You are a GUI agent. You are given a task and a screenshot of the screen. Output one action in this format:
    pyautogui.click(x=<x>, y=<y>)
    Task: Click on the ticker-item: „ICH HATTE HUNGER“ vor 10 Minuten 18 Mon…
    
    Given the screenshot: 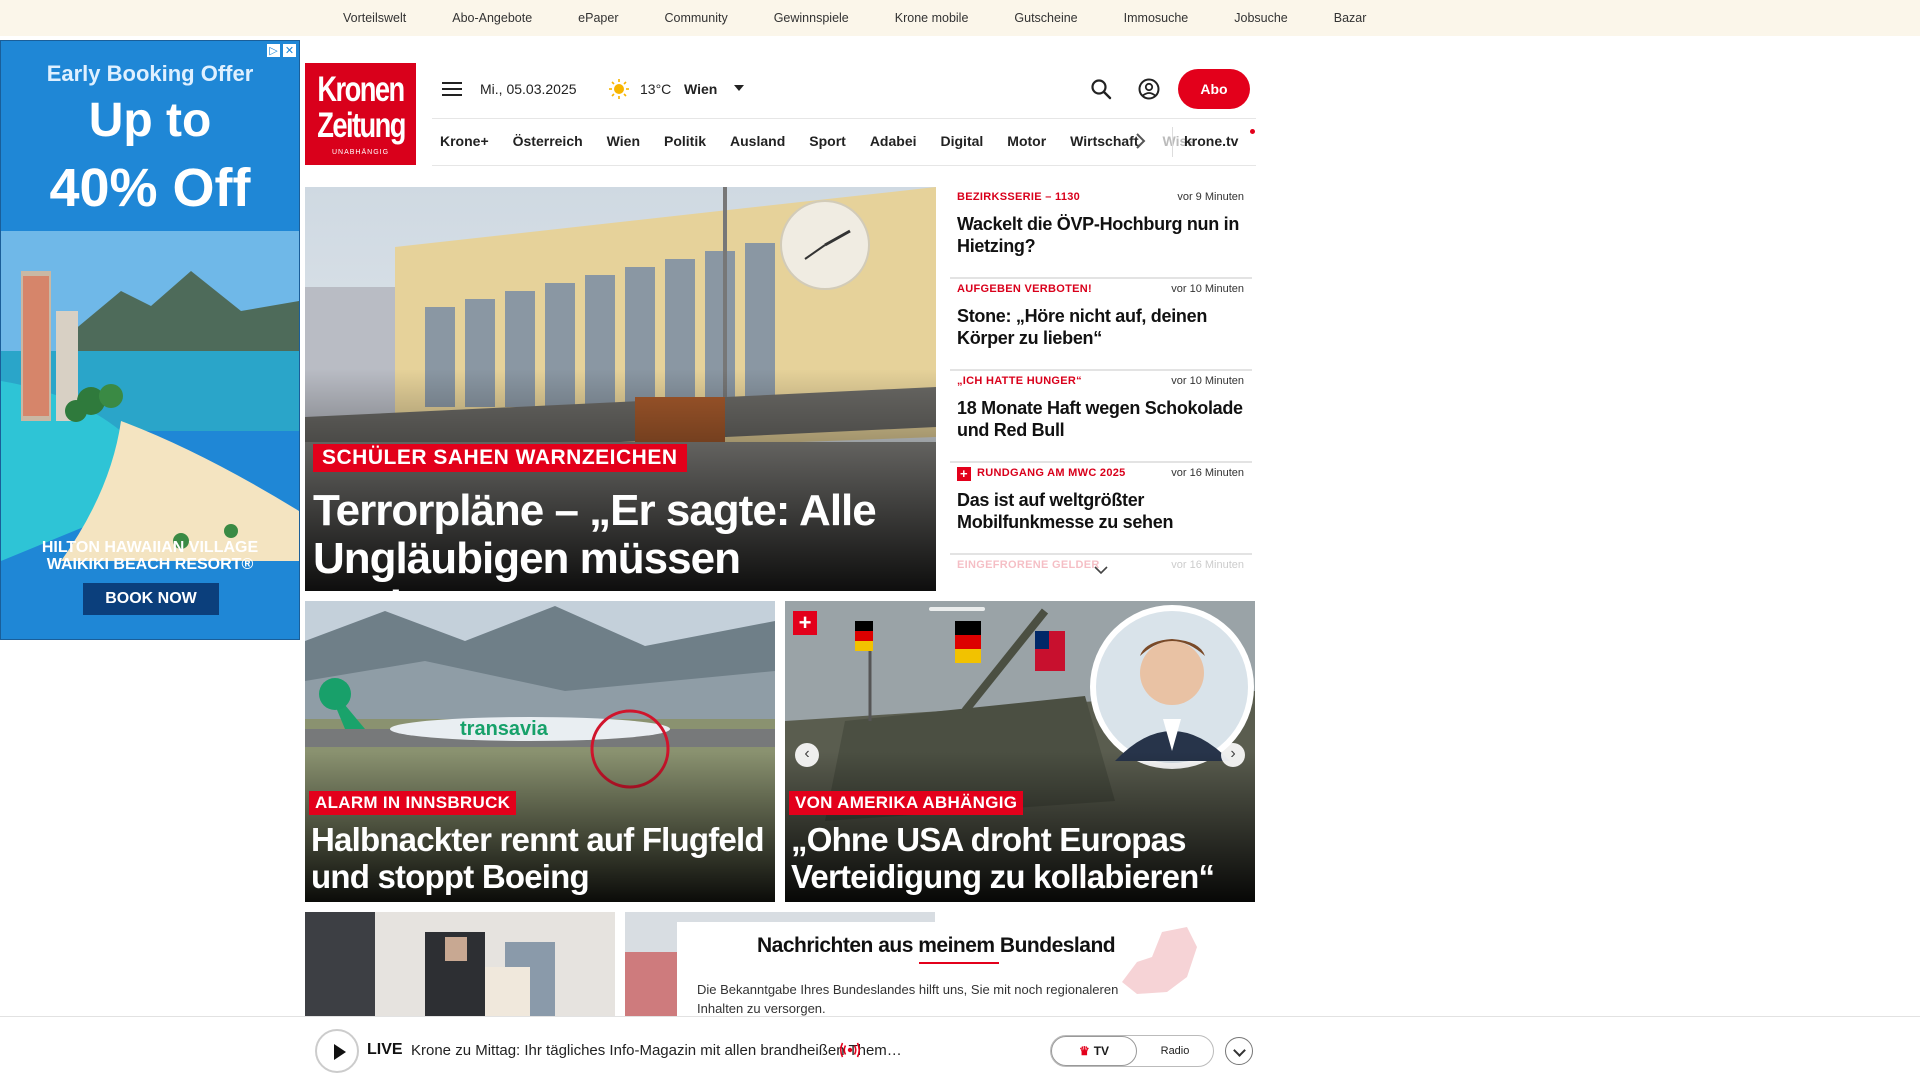 What is the action you would take?
    pyautogui.click(x=1101, y=417)
    